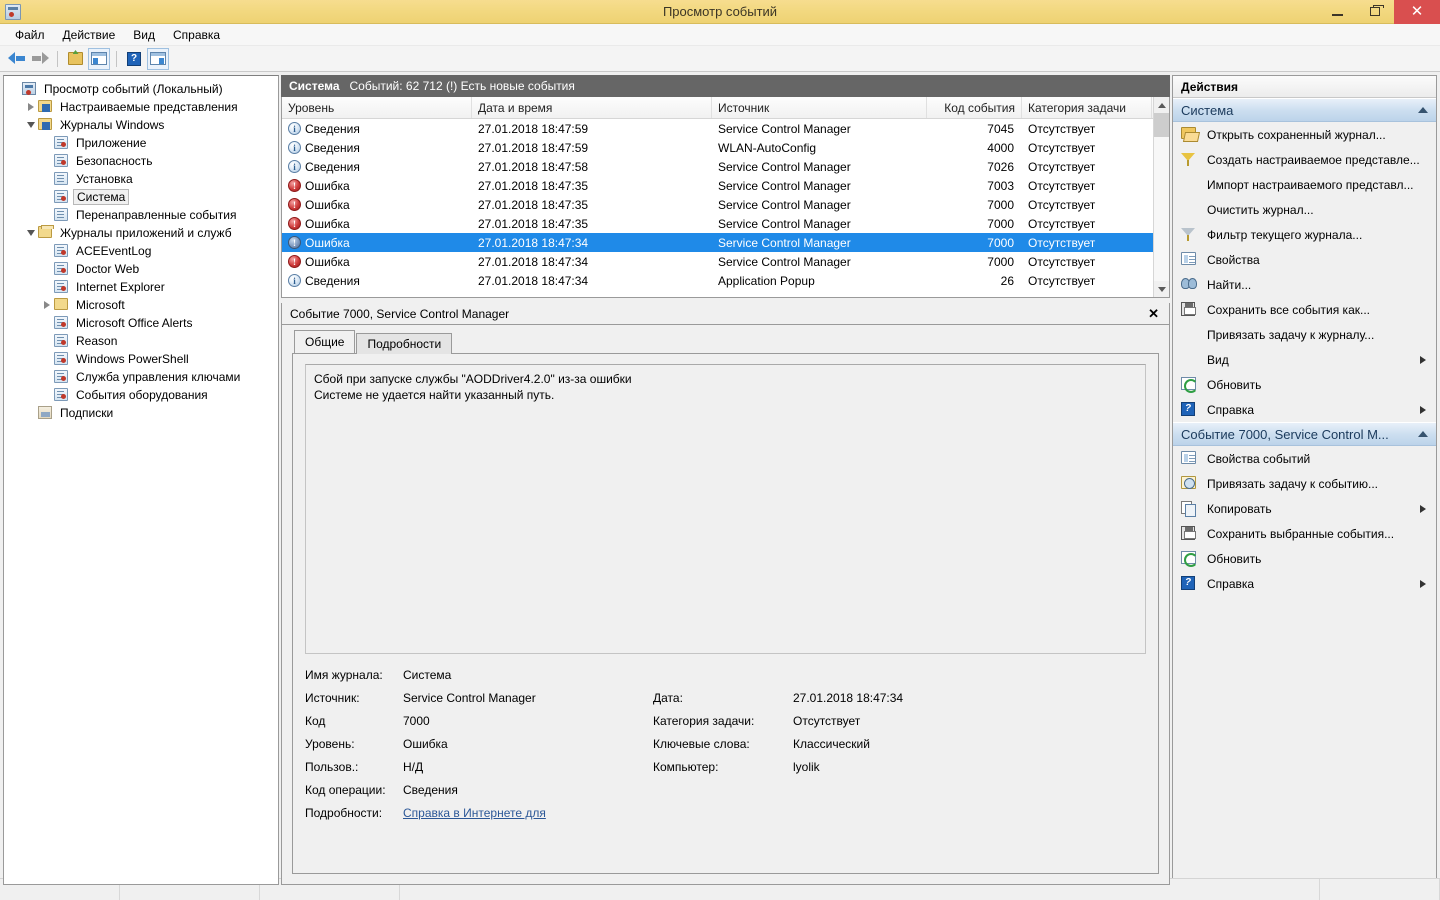 This screenshot has width=1440, height=900. What do you see at coordinates (141, 269) in the screenshot?
I see `tree-item-10: Doctor Web` at bounding box center [141, 269].